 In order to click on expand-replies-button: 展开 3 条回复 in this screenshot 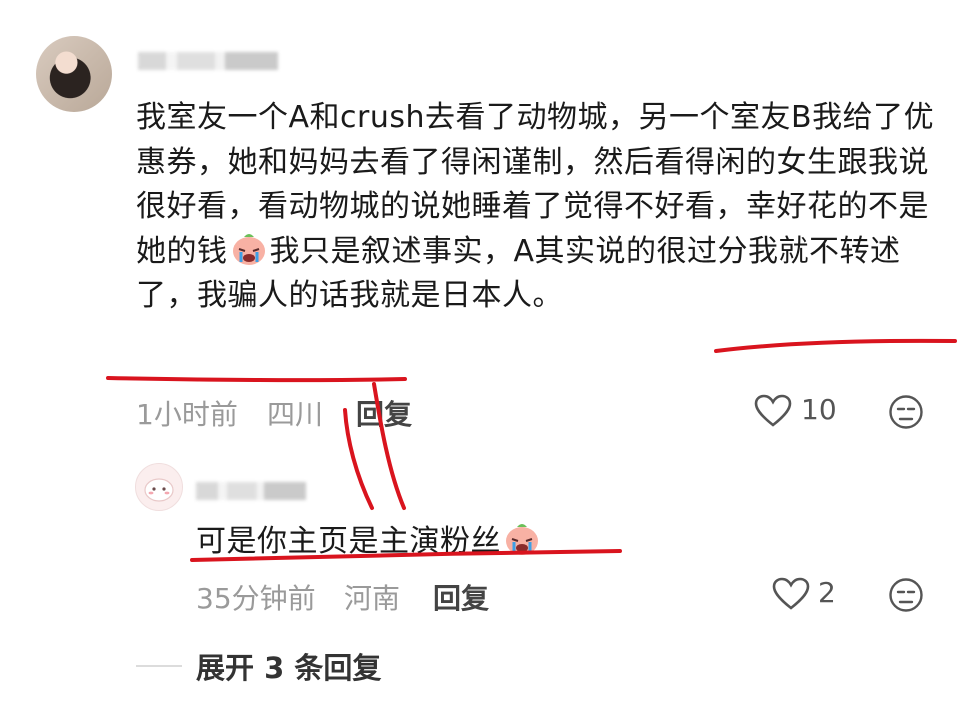, I will do `click(288, 666)`.